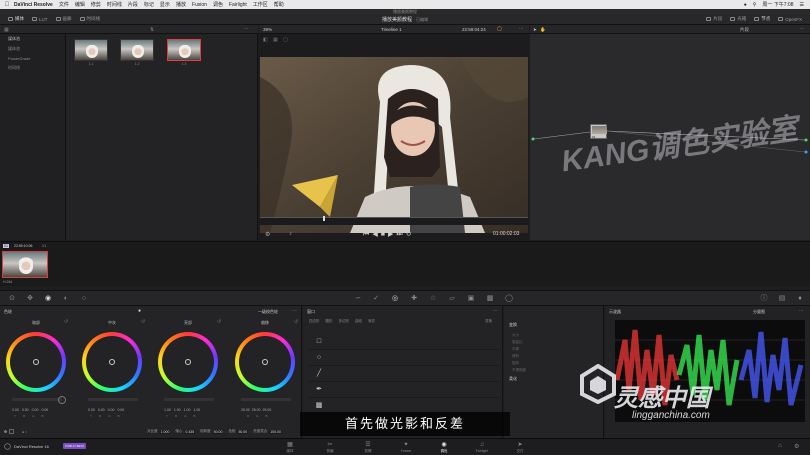 The height and width of the screenshot is (455, 810). What do you see at coordinates (36, 362) in the screenshot?
I see `lift-wheel` at bounding box center [36, 362].